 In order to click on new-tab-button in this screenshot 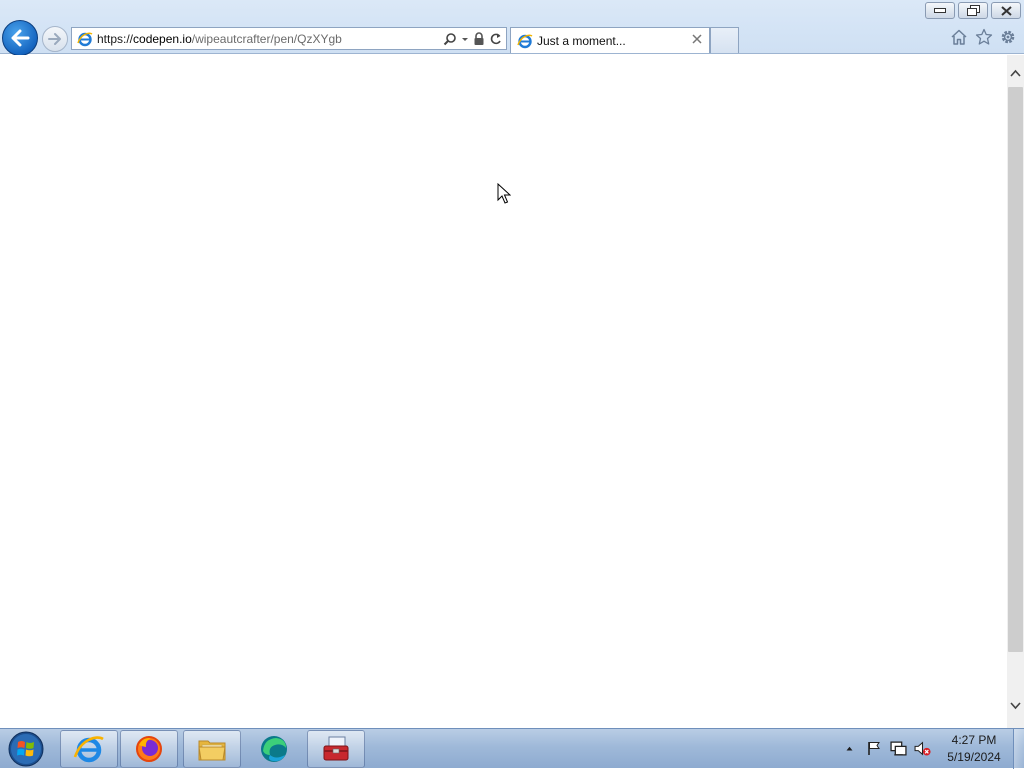, I will do `click(724, 40)`.